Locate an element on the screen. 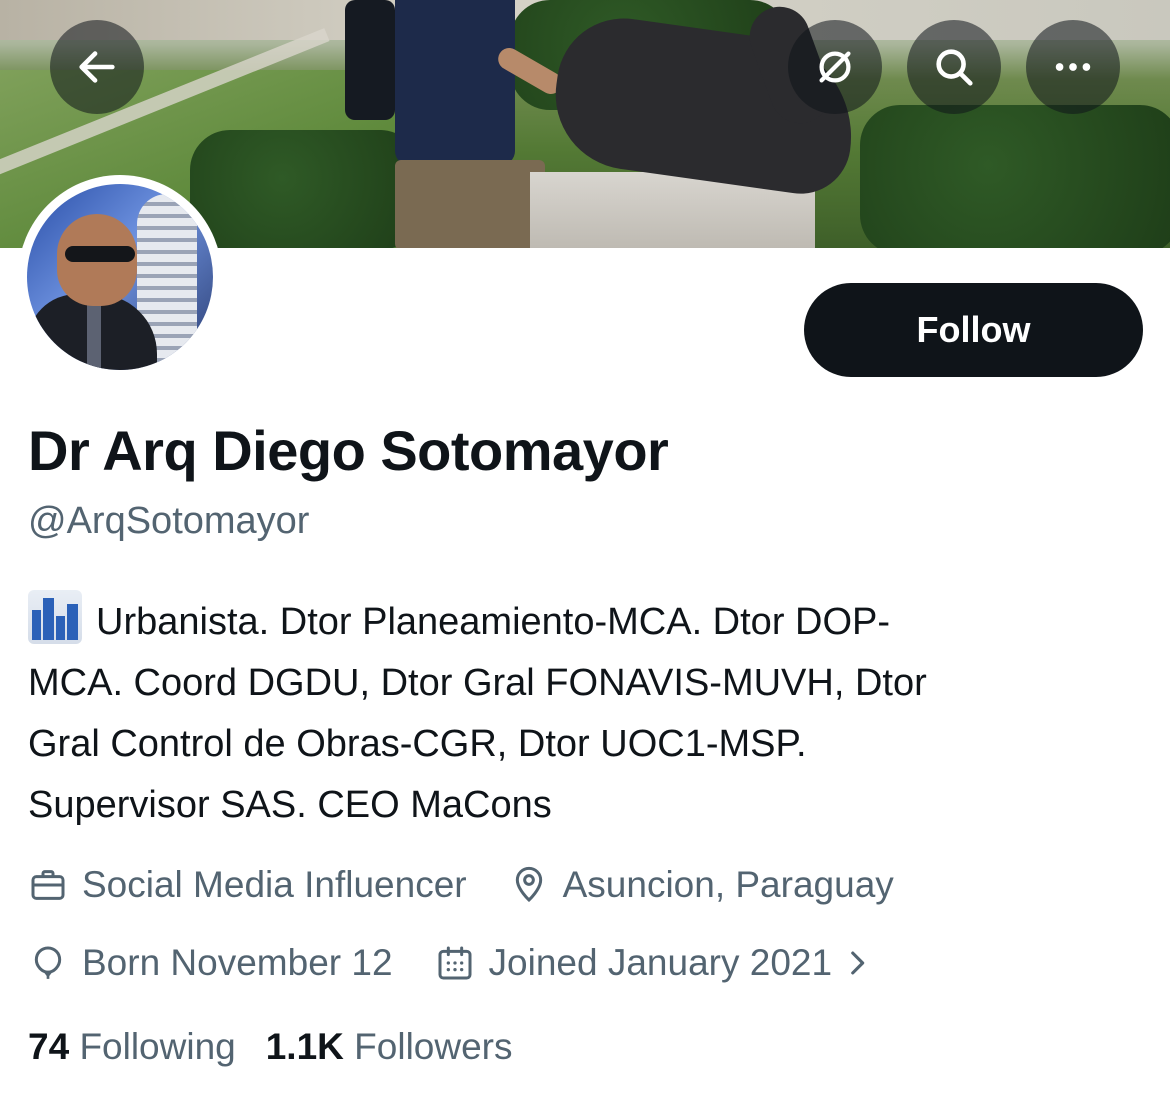 The image size is (1170, 1119). chevron-right-icon is located at coordinates (858, 963).